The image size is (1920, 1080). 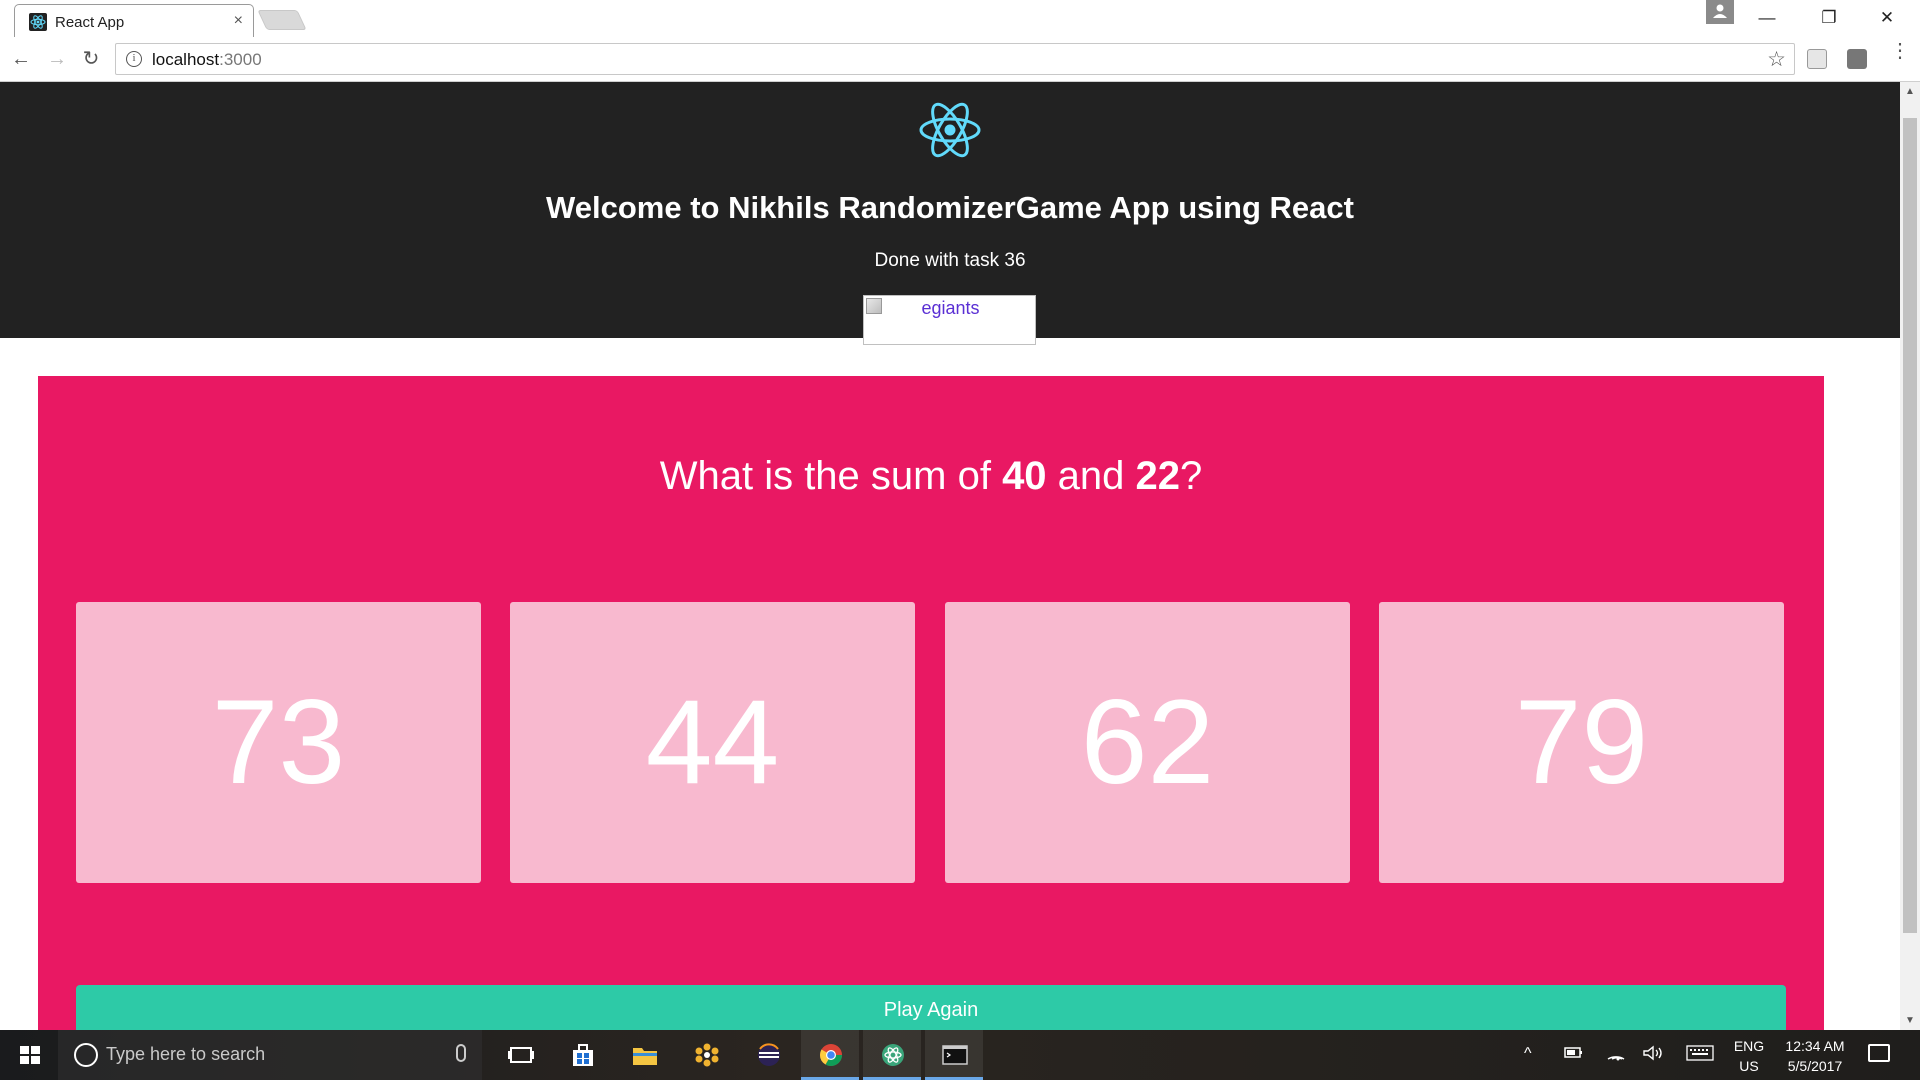 I want to click on keyboard-icon, so click(x=1700, y=1055).